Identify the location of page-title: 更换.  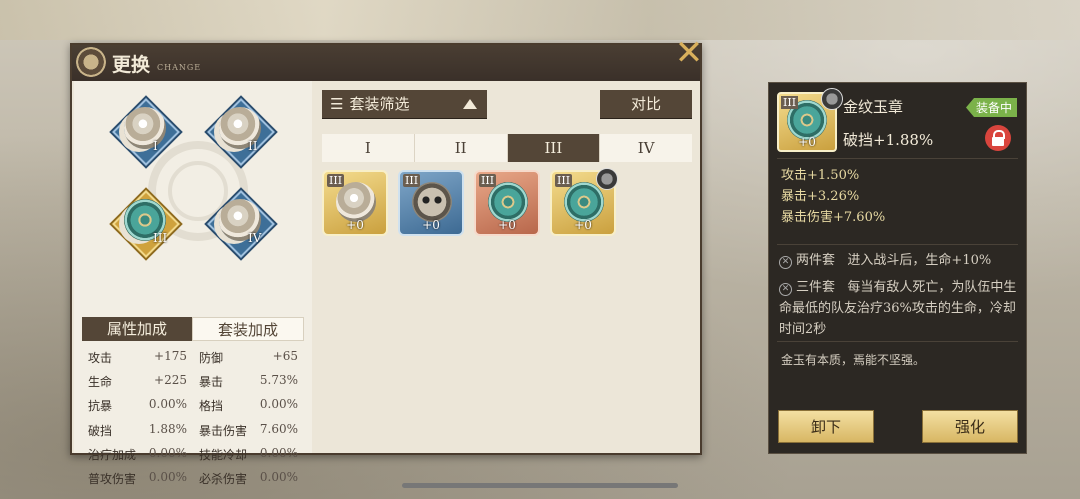
(131, 65).